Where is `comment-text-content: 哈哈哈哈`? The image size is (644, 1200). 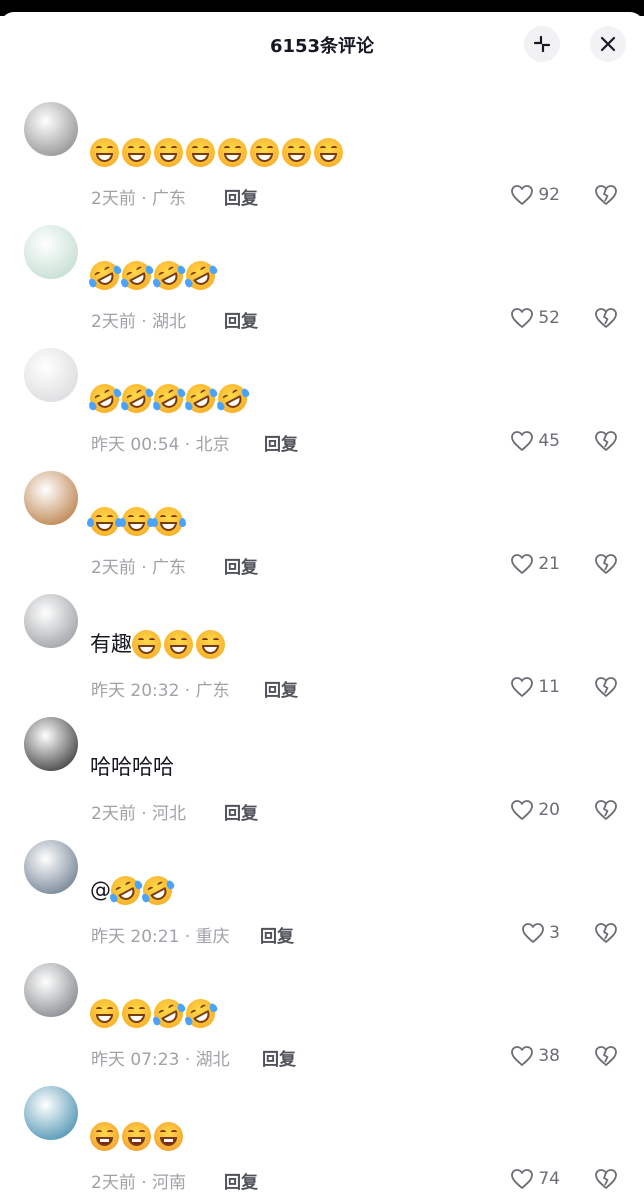
comment-text-content: 哈哈哈哈 is located at coordinates (132, 767).